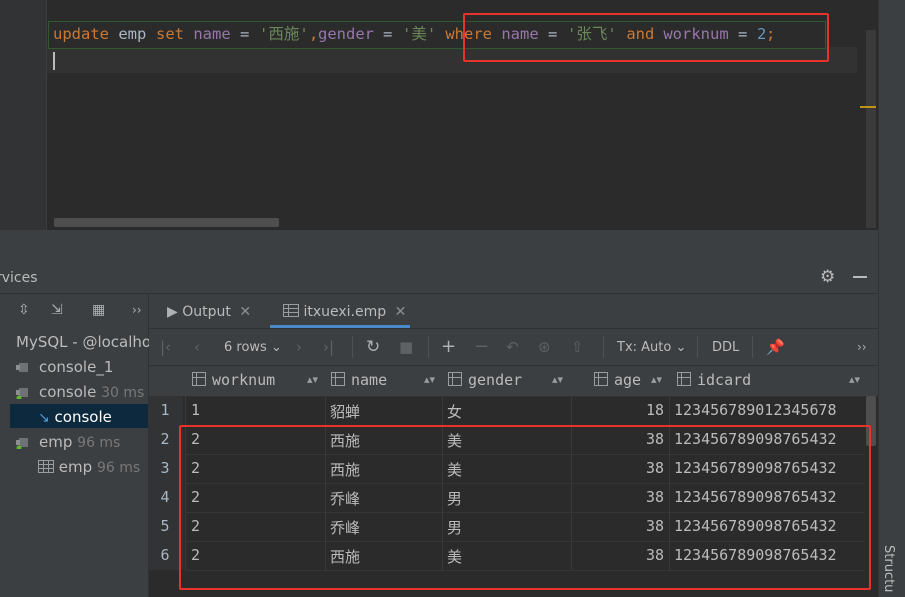 The height and width of the screenshot is (597, 905). Describe the element at coordinates (512, 347) in the screenshot. I see `revert-icon: ↶` at that location.